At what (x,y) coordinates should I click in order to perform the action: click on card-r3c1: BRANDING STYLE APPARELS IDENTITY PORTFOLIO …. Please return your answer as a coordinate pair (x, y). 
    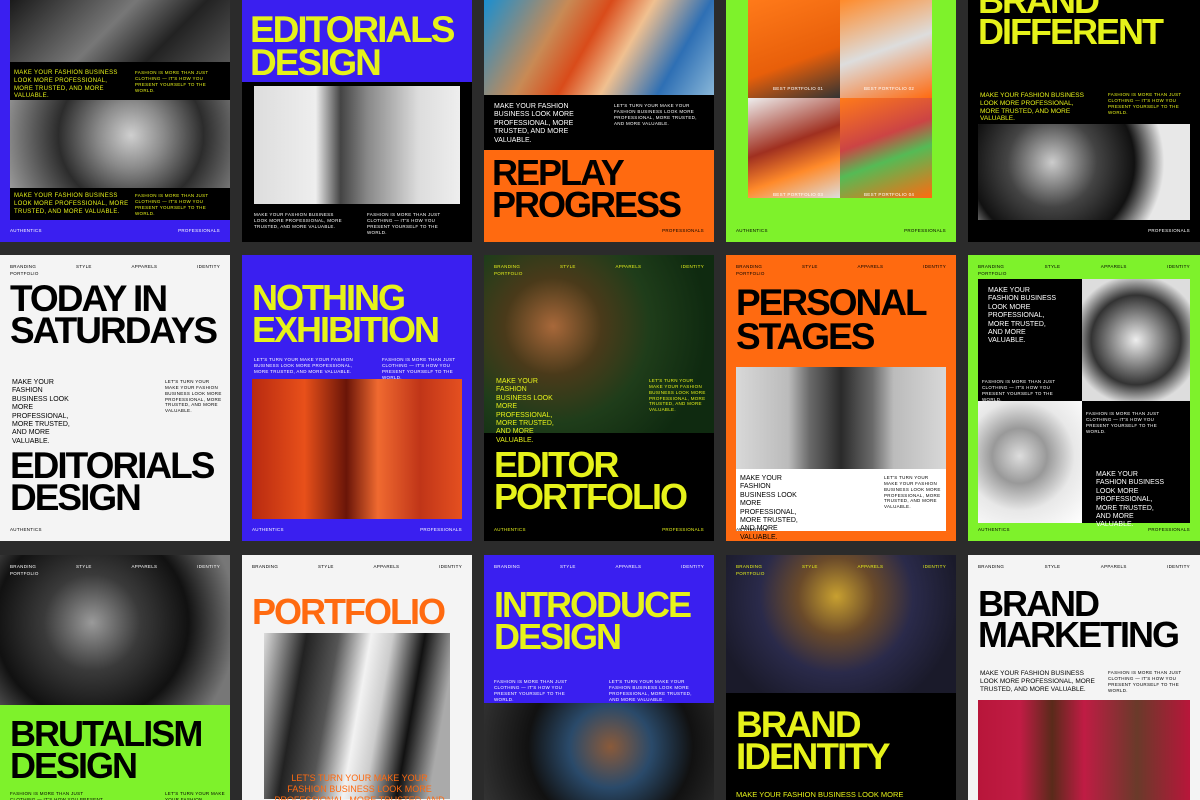
    Looking at the image, I should click on (115, 677).